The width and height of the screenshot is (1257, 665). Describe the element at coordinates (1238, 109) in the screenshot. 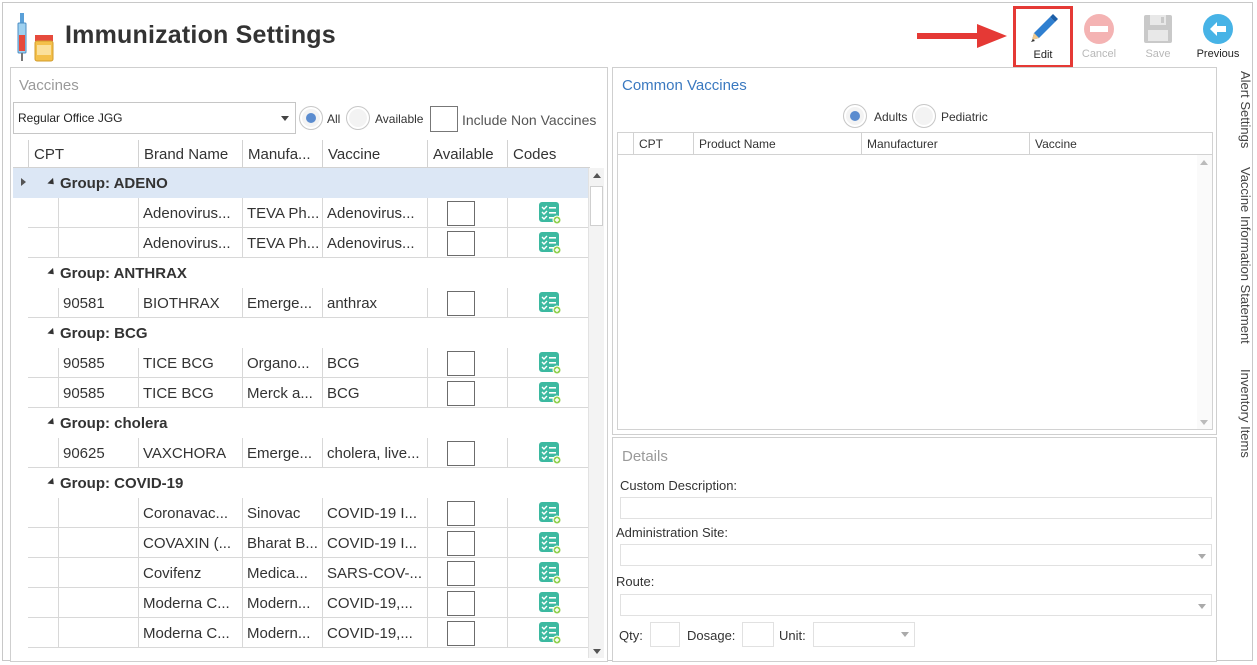

I see `tab-alert-settings: Alert Settings` at that location.